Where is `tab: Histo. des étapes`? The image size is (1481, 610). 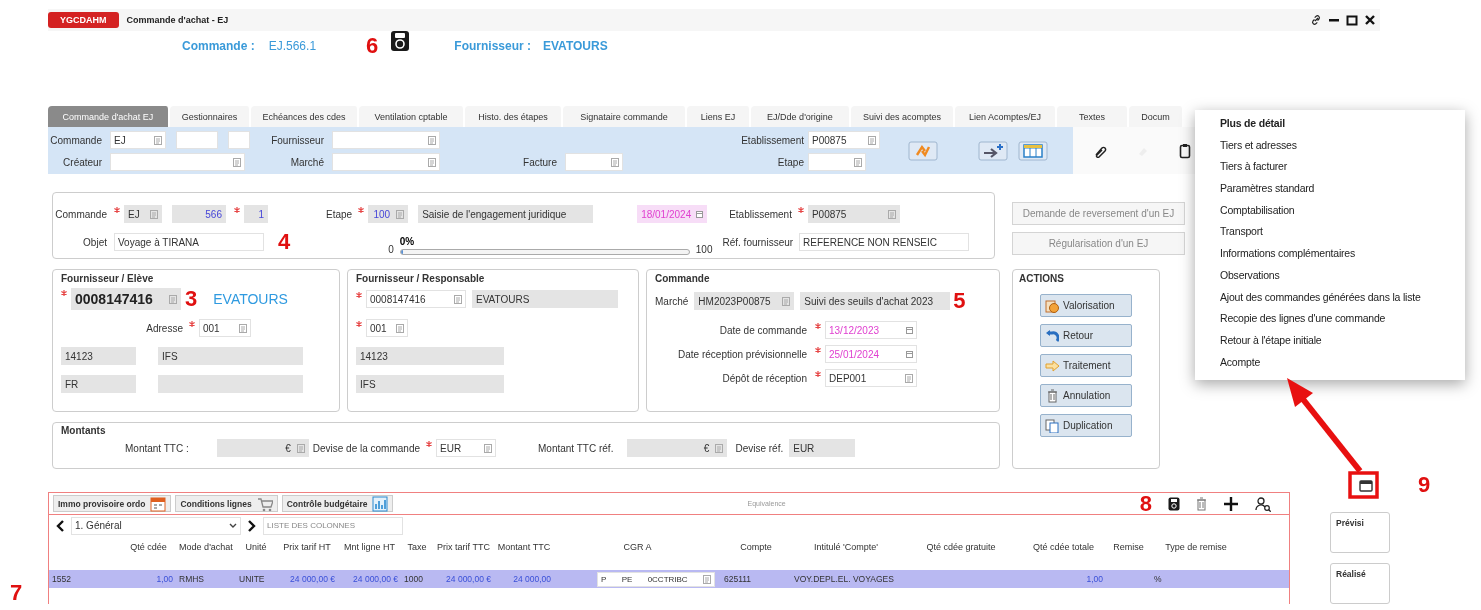
tab: Histo. des étapes is located at coordinates (514, 116).